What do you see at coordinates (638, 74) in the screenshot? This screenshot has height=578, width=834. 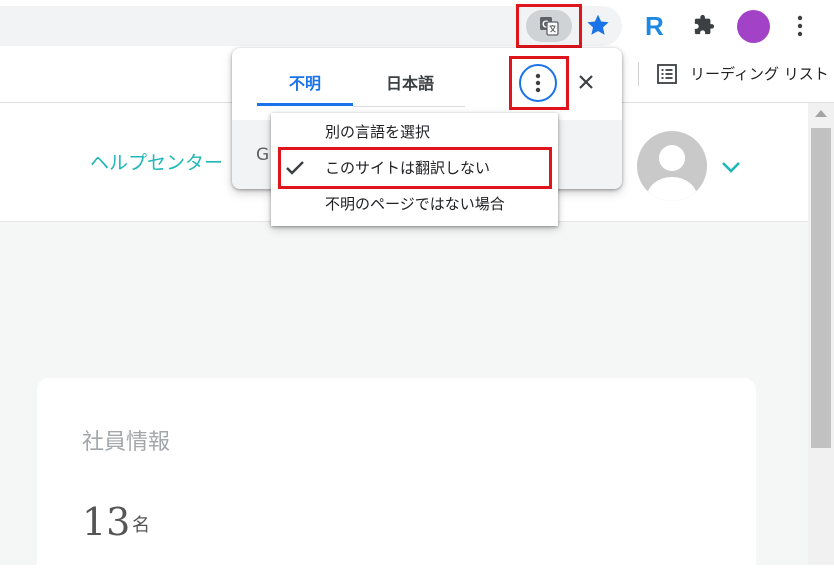 I see `bookmarks-separator` at bounding box center [638, 74].